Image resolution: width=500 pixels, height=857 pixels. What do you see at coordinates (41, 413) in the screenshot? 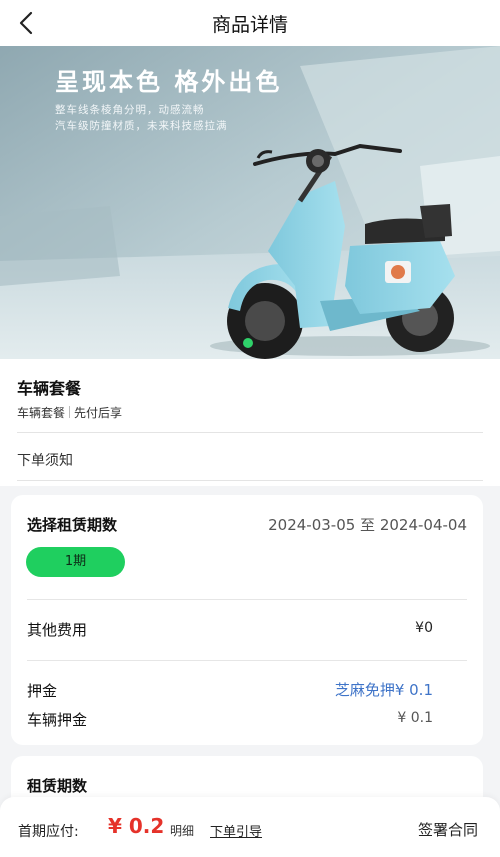
I see `package-tag: 车辆套餐` at bounding box center [41, 413].